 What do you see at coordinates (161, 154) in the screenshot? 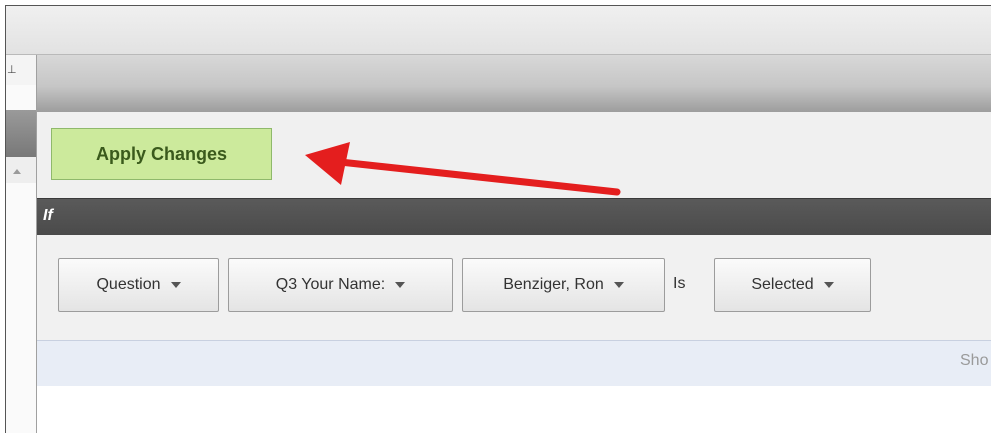
I see `apply-changes-button: Apply Changes` at bounding box center [161, 154].